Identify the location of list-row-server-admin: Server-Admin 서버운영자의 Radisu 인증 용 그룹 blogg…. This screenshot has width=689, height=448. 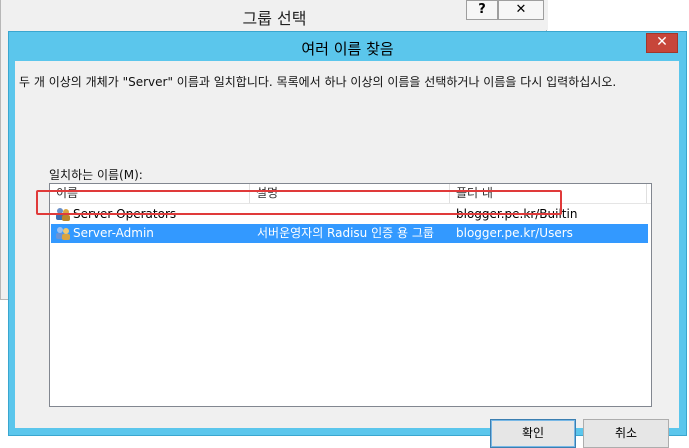
(349, 233).